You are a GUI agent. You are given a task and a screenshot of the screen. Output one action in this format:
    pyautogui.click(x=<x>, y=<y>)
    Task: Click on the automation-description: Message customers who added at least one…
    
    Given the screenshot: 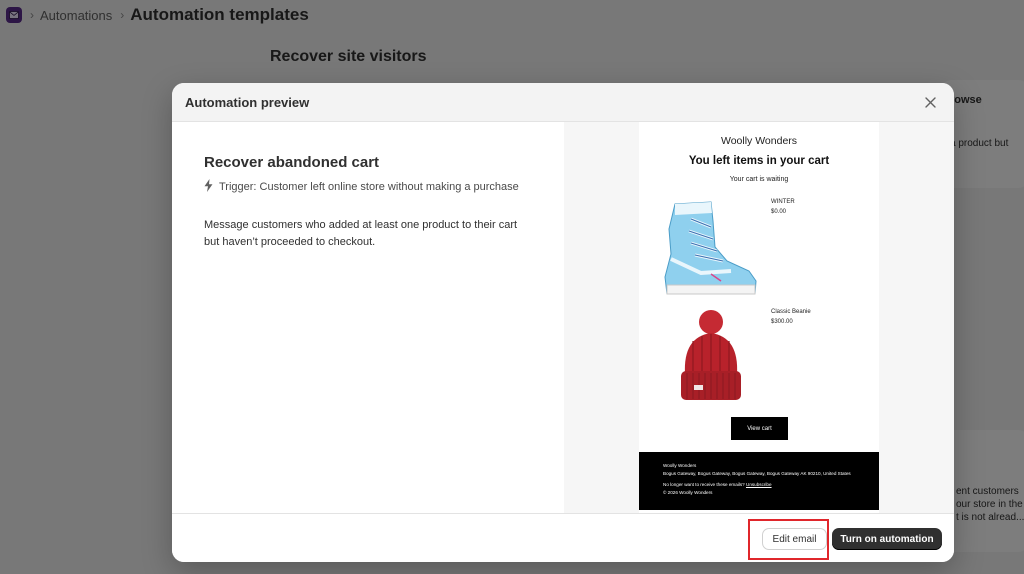 What is the action you would take?
    pyautogui.click(x=361, y=233)
    